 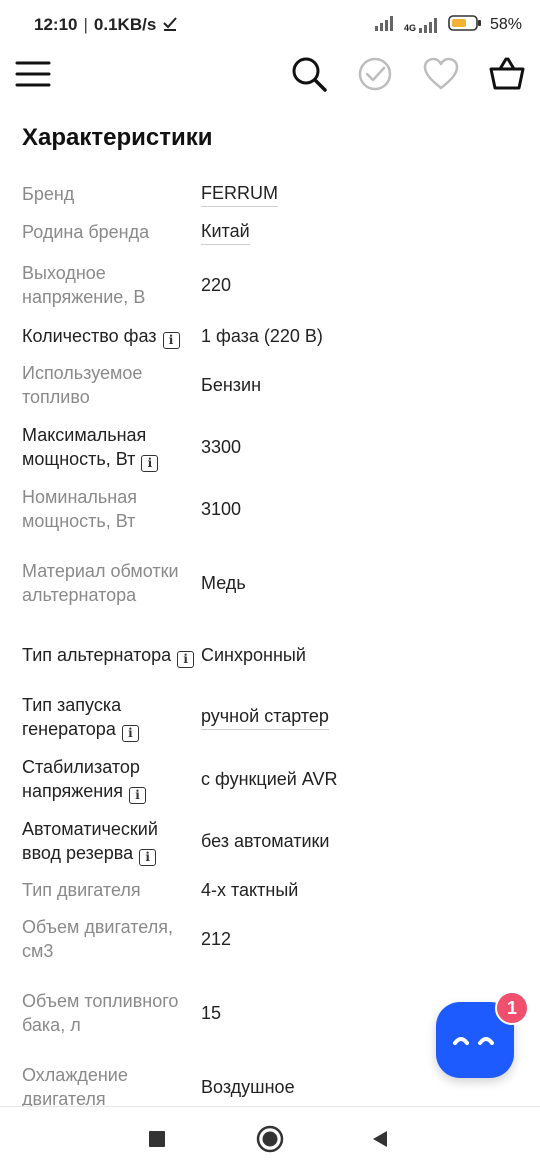 I want to click on status-right: 4G 58%, so click(x=448, y=25).